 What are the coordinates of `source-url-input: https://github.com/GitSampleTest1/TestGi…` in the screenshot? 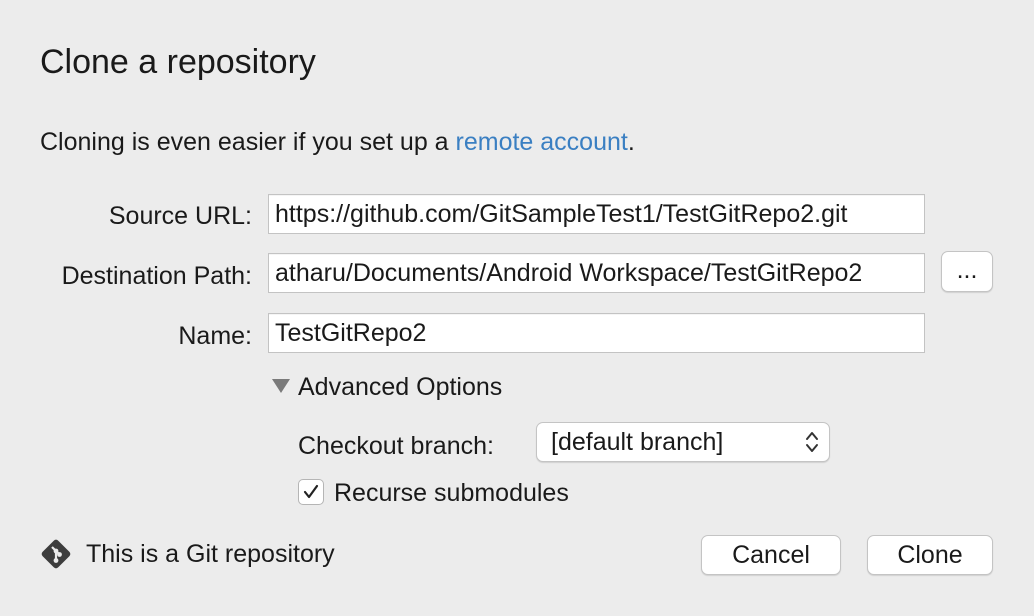 It's located at (596, 214).